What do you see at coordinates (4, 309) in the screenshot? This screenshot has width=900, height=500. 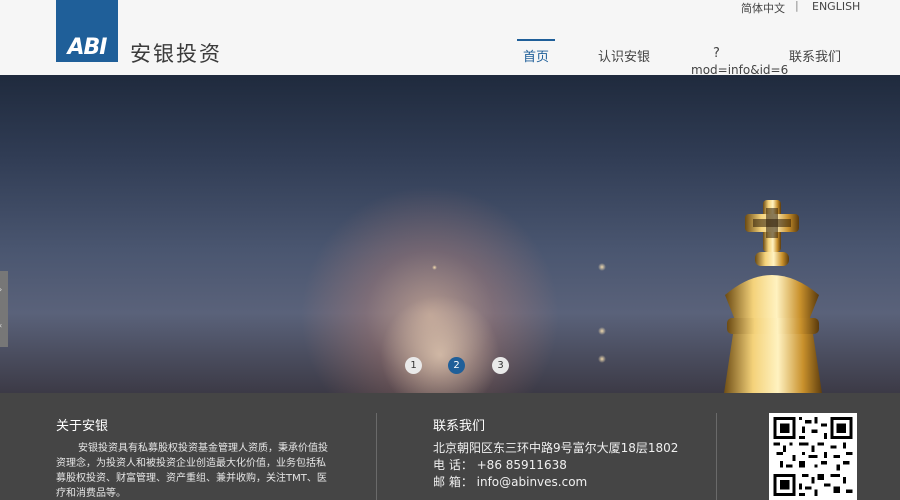 I see `slide-prev-arrow: › ‹` at bounding box center [4, 309].